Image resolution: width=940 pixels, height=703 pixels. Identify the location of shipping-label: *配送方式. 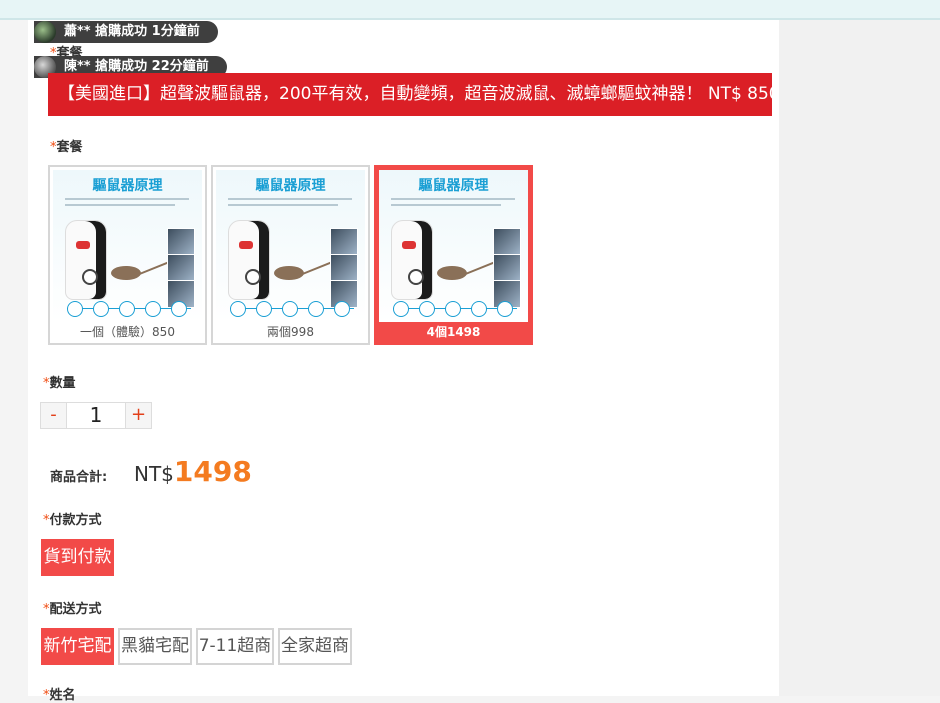
(72, 607).